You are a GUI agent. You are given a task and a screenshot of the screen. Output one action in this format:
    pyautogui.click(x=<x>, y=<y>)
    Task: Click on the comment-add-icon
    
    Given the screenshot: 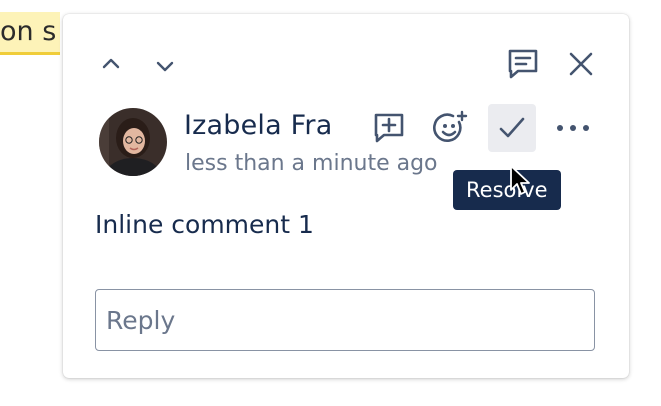 What is the action you would take?
    pyautogui.click(x=389, y=128)
    